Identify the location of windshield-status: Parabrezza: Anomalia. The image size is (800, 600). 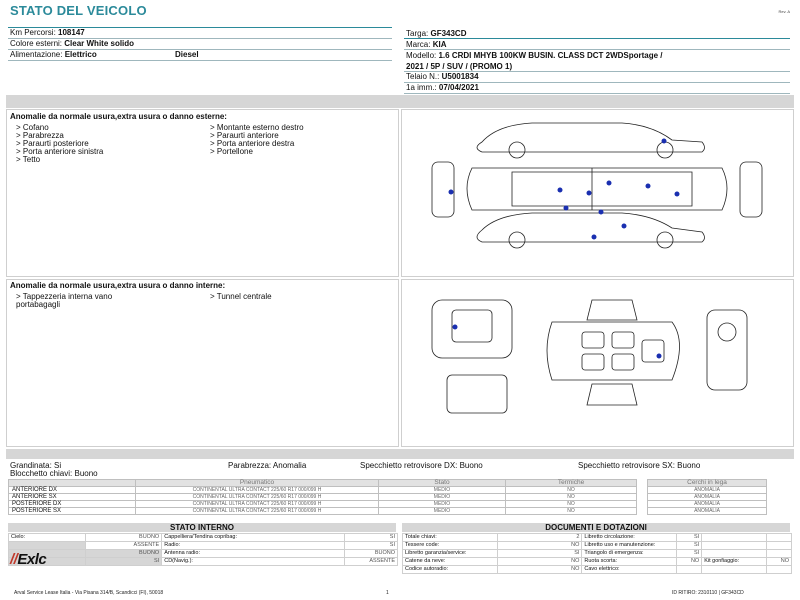
(267, 465).